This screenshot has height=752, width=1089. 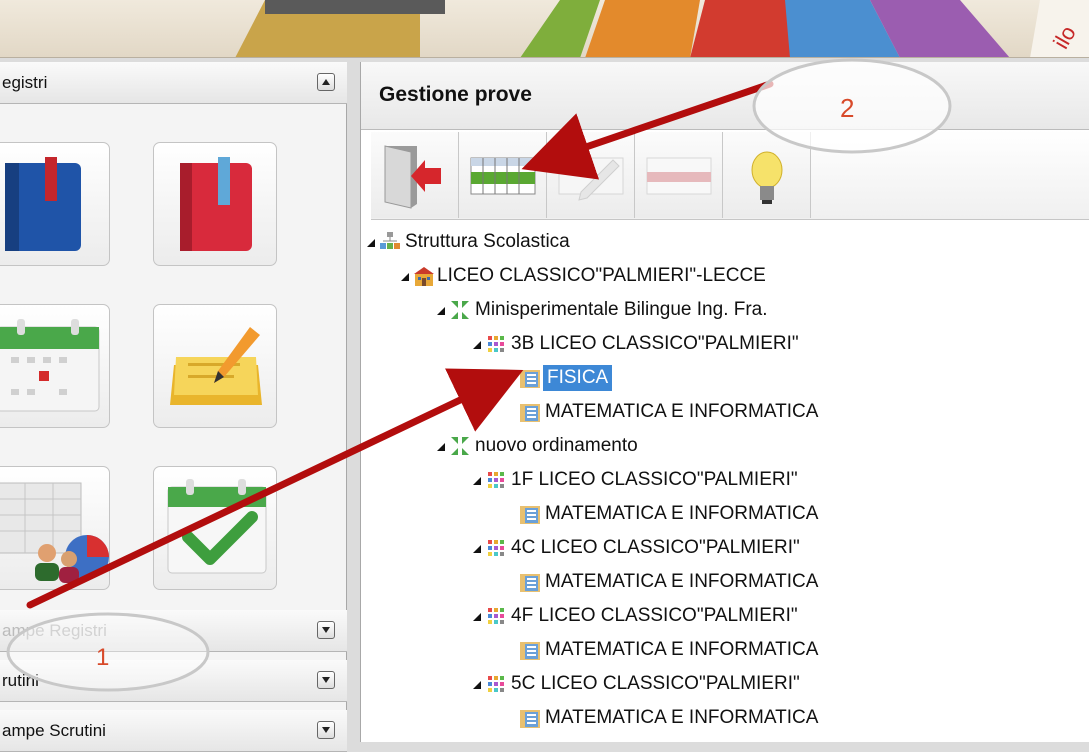 I want to click on registro-red-tile, so click(x=215, y=204).